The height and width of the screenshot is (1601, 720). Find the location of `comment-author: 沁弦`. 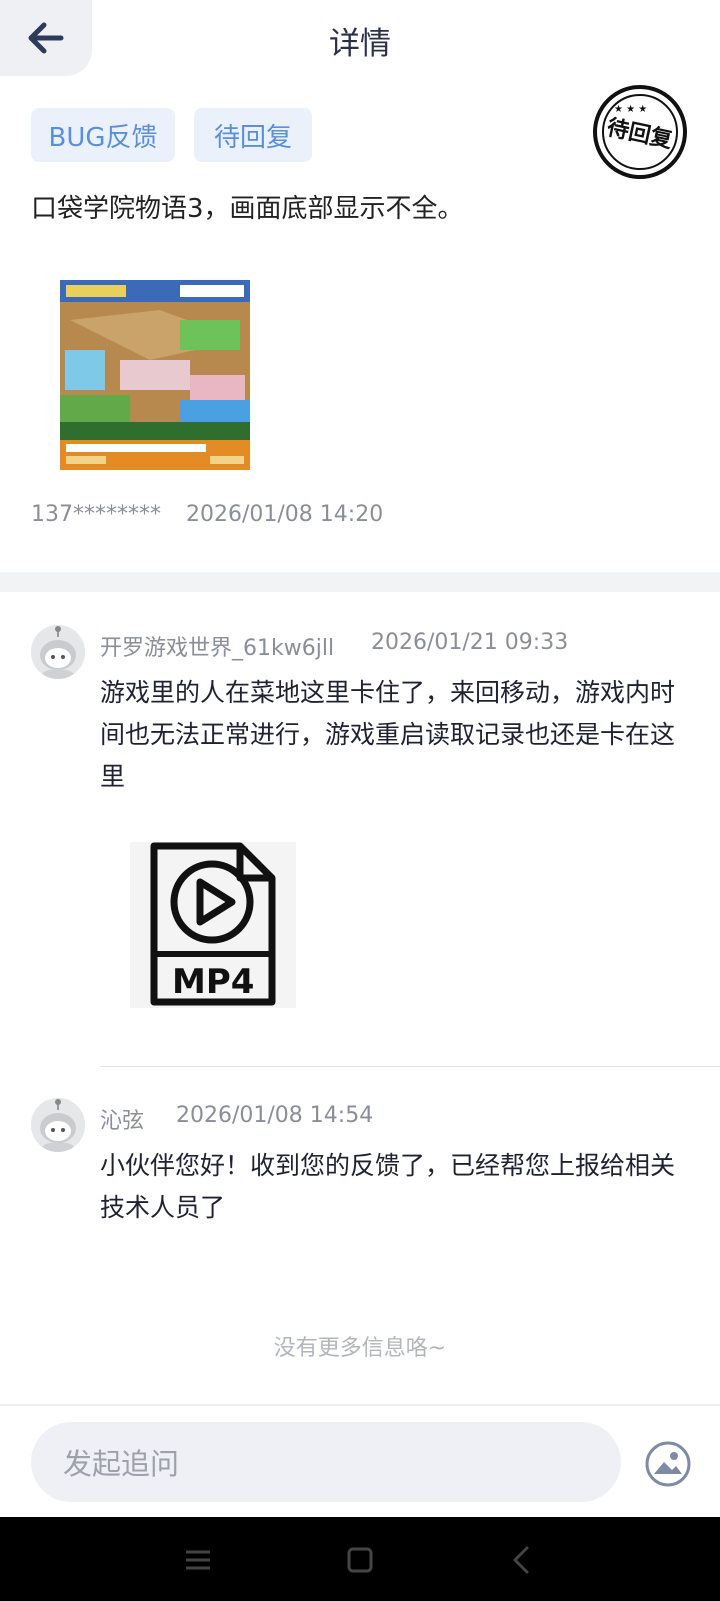

comment-author: 沁弦 is located at coordinates (122, 1121).